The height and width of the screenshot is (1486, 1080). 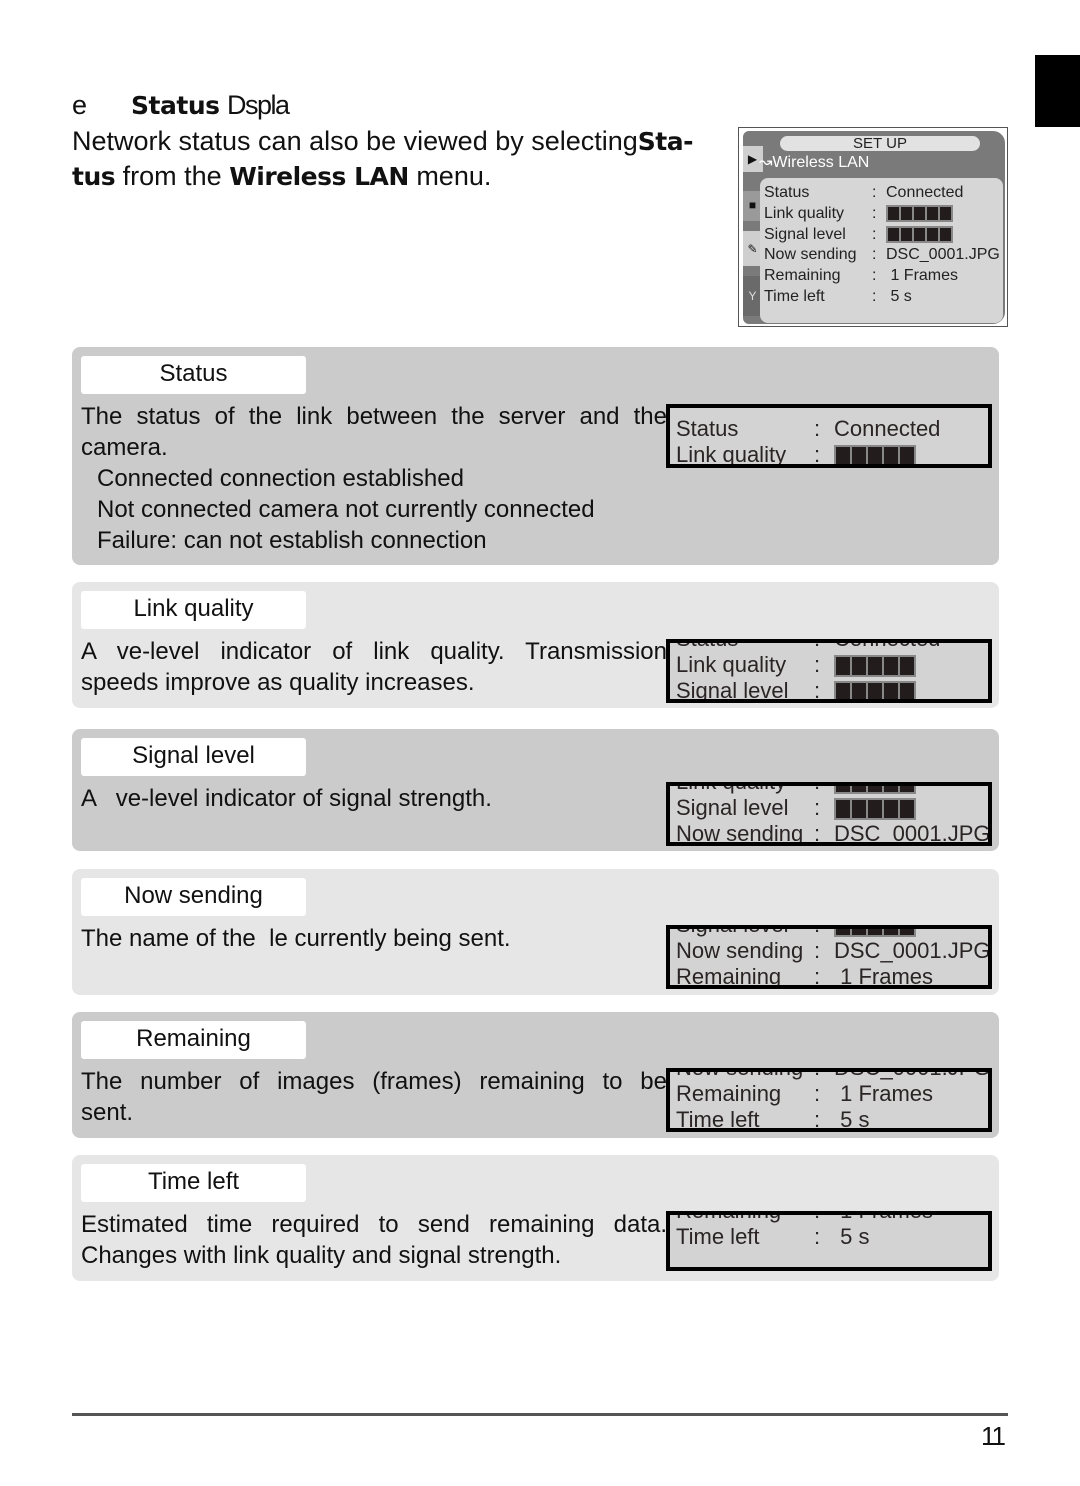 What do you see at coordinates (887, 647) in the screenshot?
I see `lcd-row-value: Connected` at bounding box center [887, 647].